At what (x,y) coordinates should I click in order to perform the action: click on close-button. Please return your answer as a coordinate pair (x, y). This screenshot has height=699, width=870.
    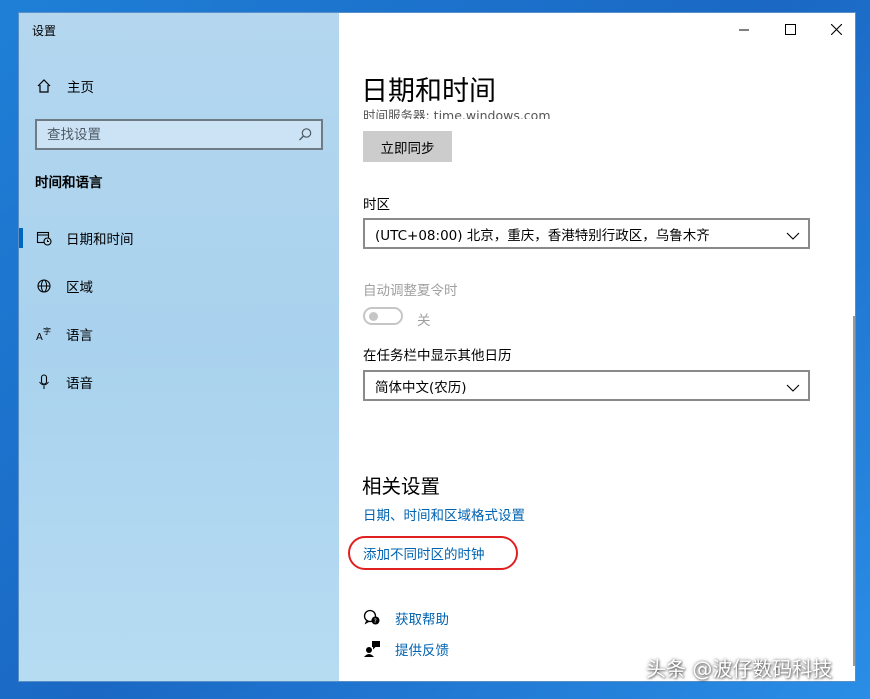
    Looking at the image, I should click on (834, 29).